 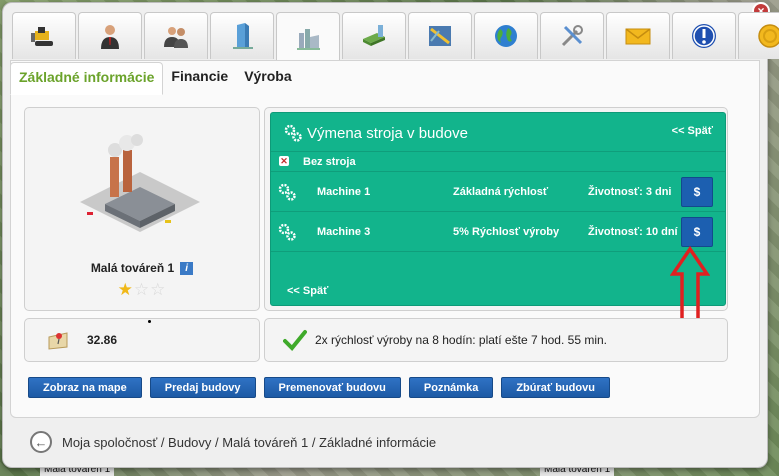 I want to click on building-rating: ★☆☆, so click(x=142, y=290).